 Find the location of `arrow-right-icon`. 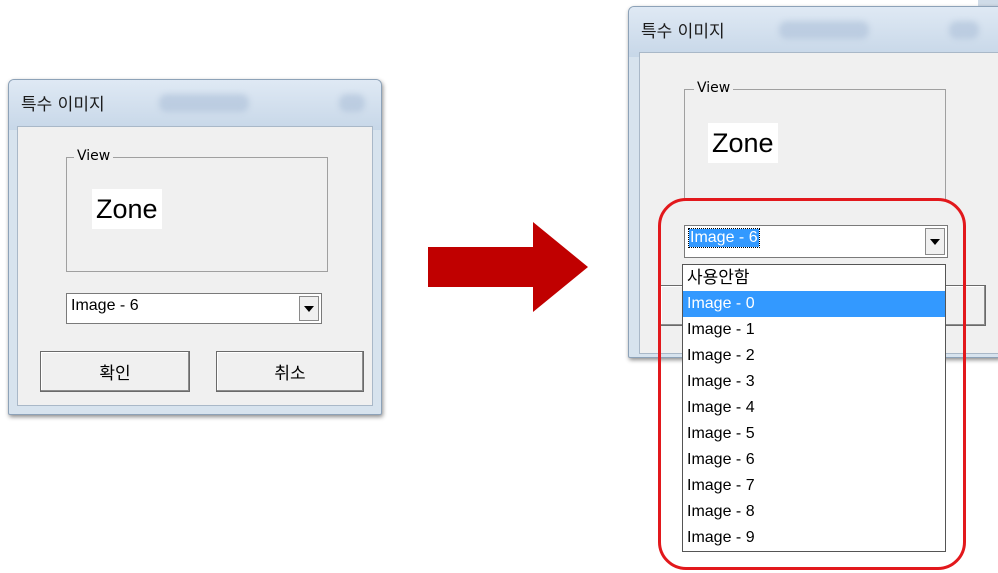

arrow-right-icon is located at coordinates (508, 267).